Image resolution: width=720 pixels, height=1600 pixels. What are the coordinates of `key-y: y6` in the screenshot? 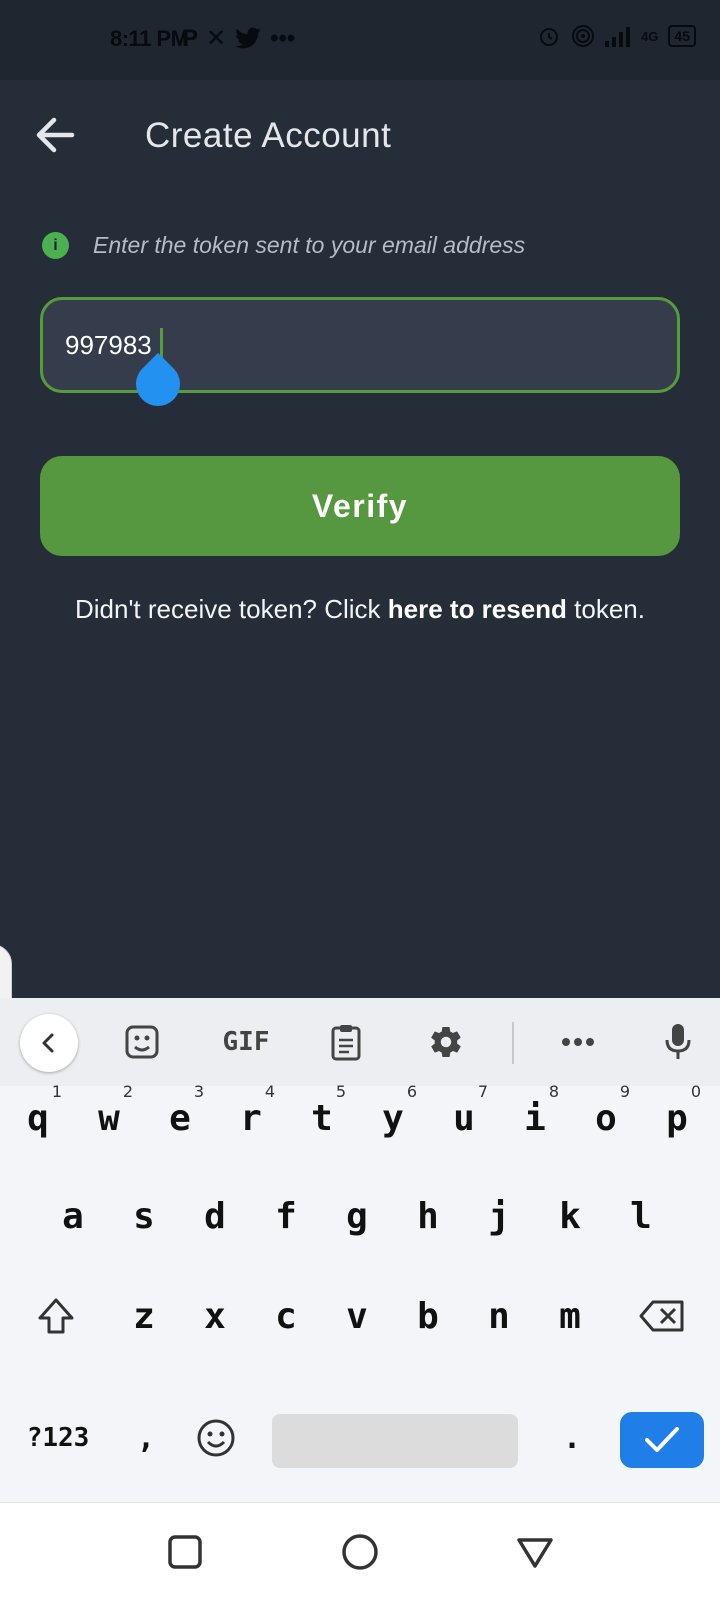 It's located at (393, 1118).